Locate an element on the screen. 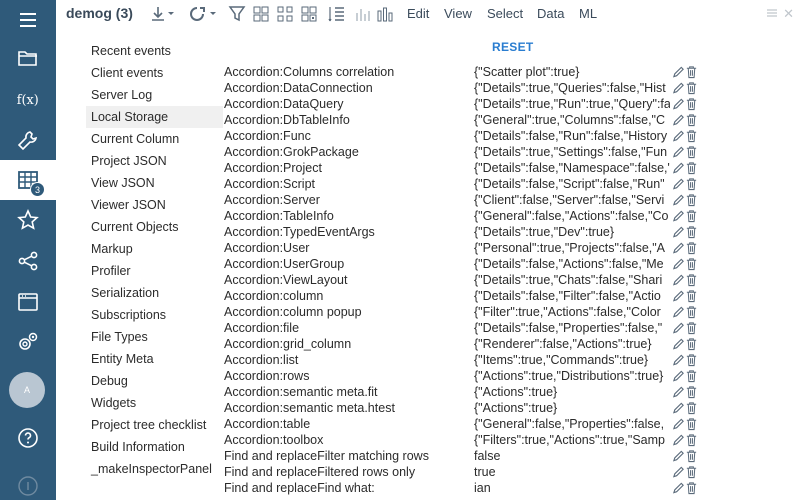 This screenshot has width=800, height=500. star-icon is located at coordinates (28, 220).